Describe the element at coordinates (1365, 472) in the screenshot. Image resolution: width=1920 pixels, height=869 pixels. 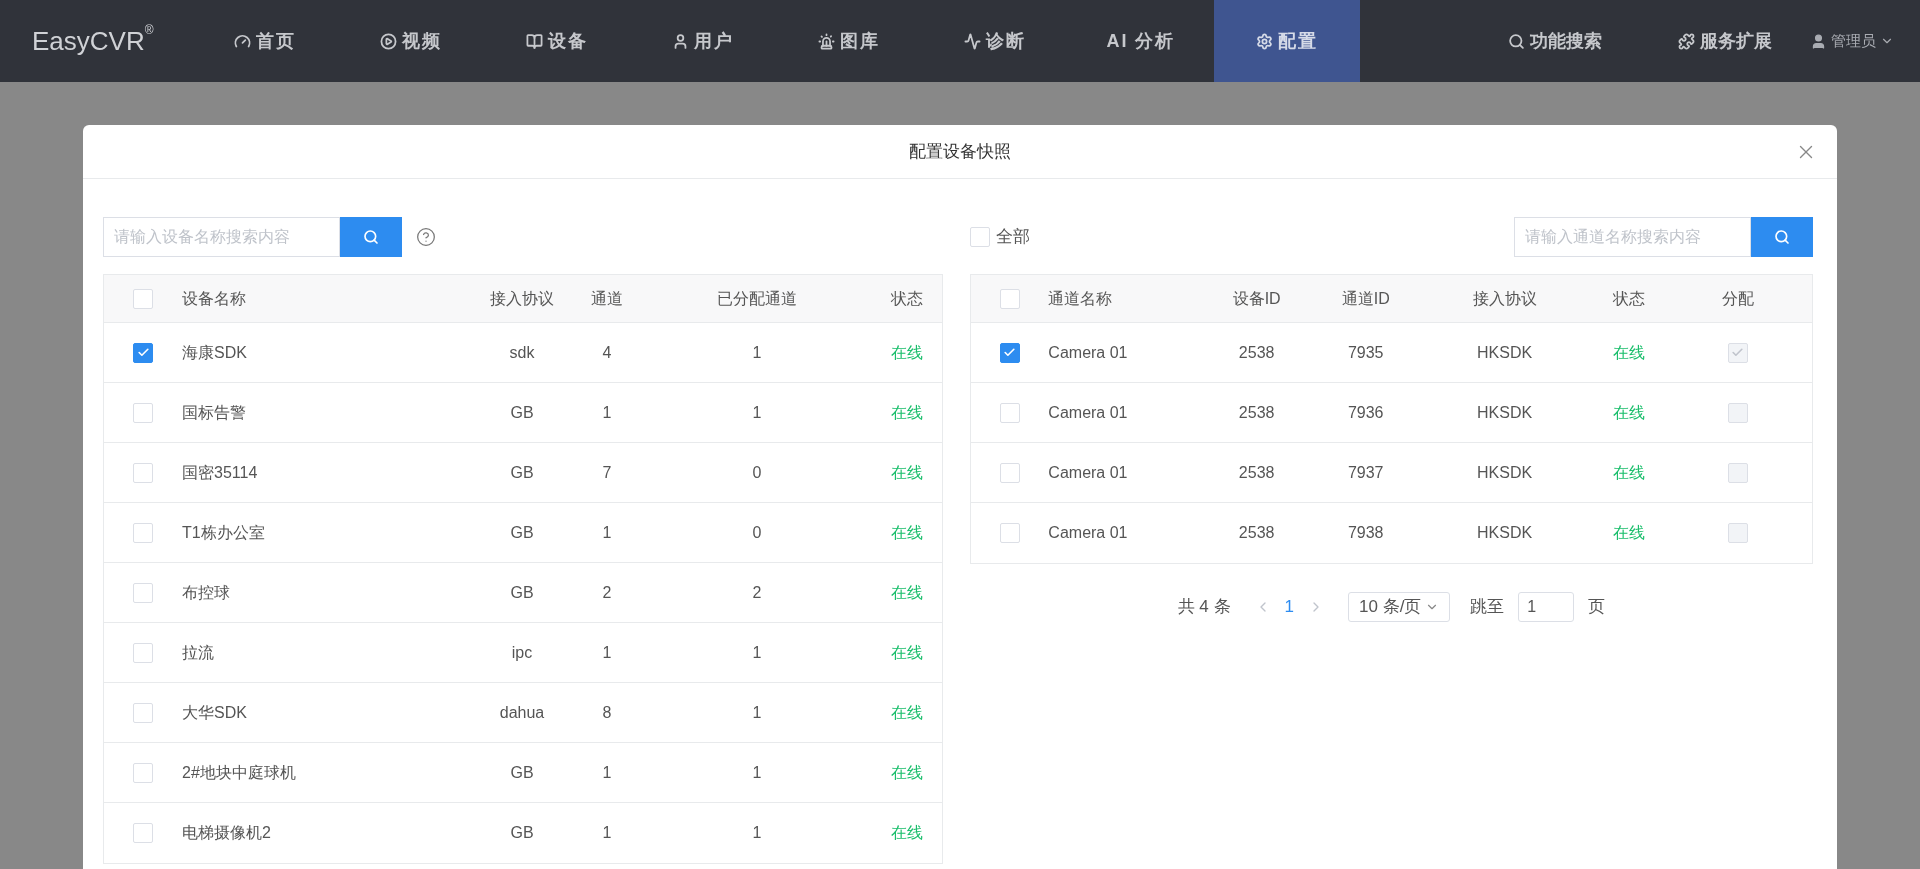
I see `table-cell-text: 7937` at that location.